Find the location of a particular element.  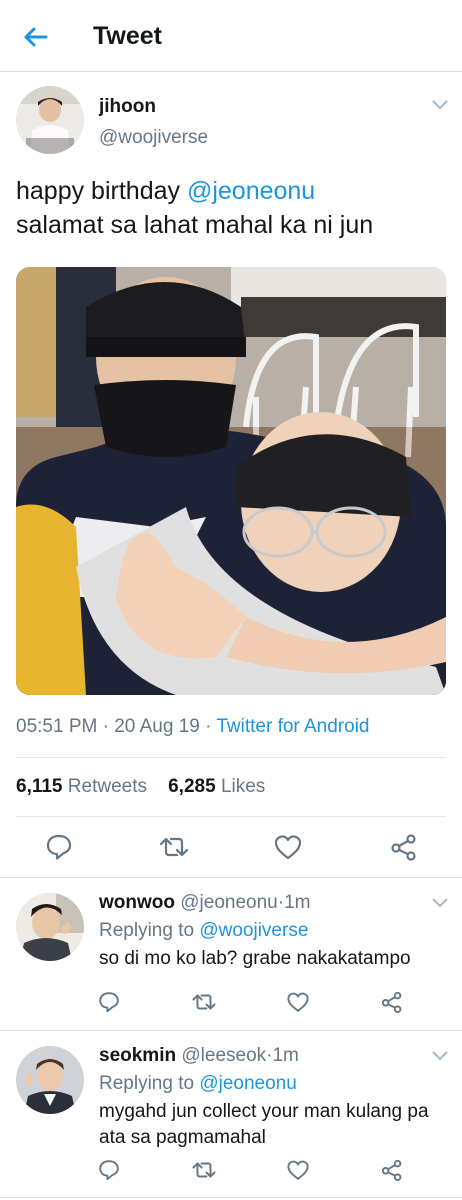

mention-link: @jeoneonu is located at coordinates (251, 191).